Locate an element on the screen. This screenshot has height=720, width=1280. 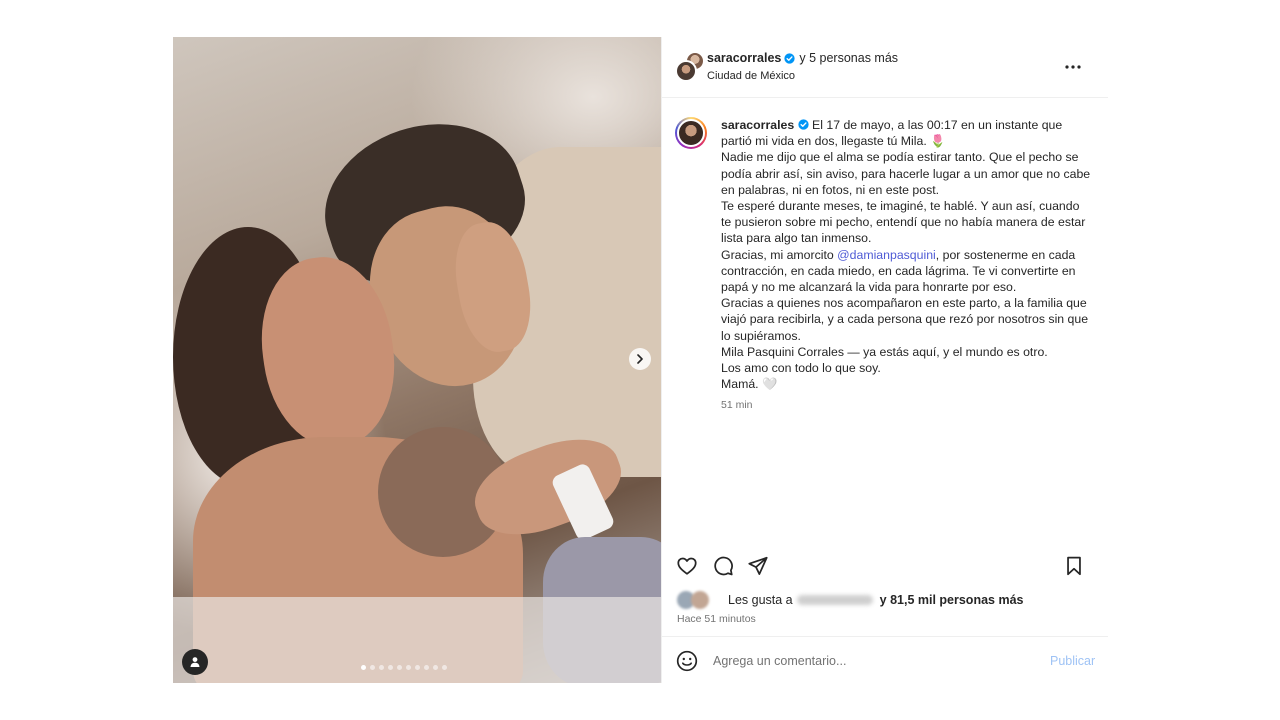
save-button is located at coordinates (1074, 566).